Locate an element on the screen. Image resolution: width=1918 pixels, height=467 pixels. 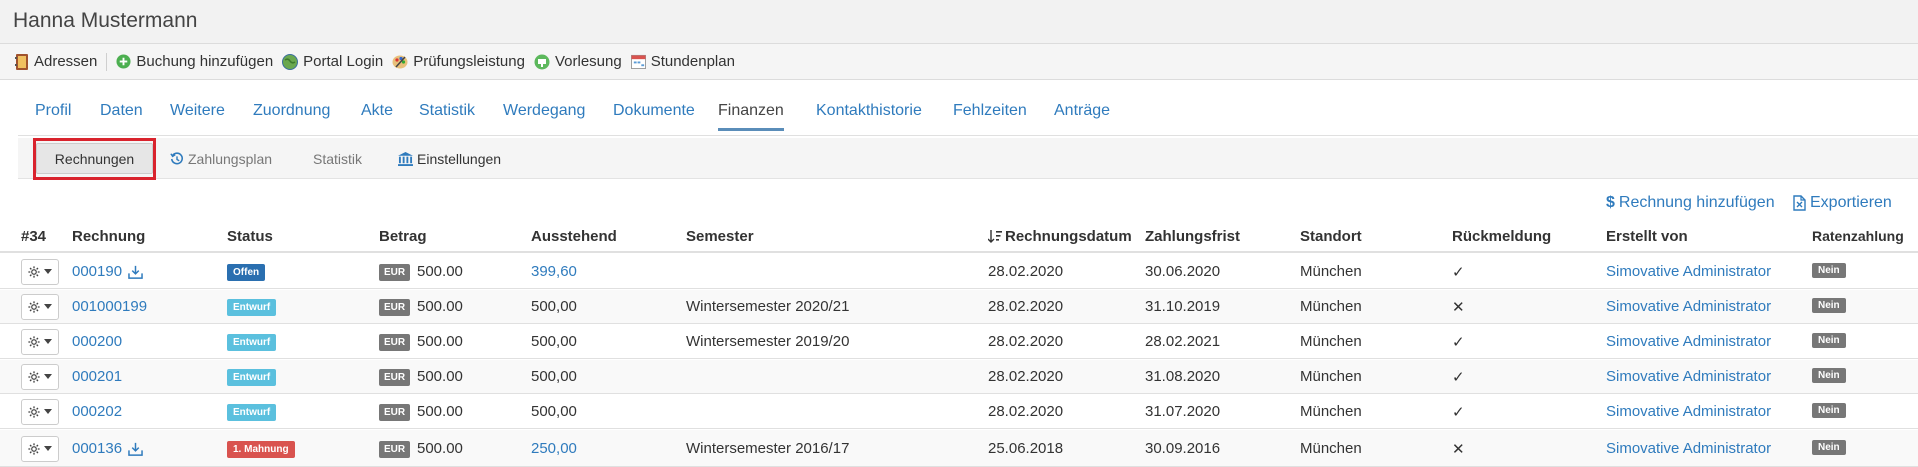
invoice-link: 000190 is located at coordinates (107, 271).